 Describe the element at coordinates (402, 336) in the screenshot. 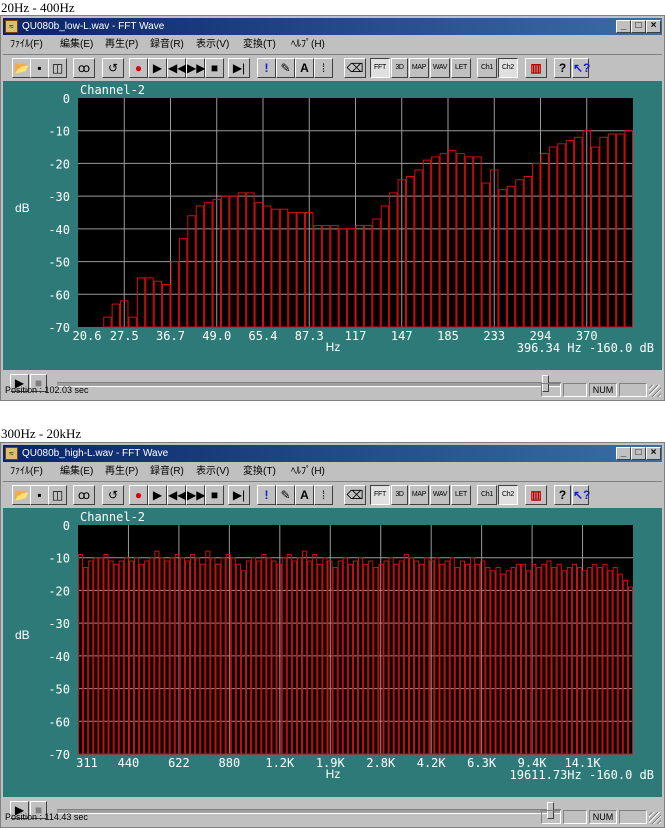

I see `x-tick-label: 147` at that location.